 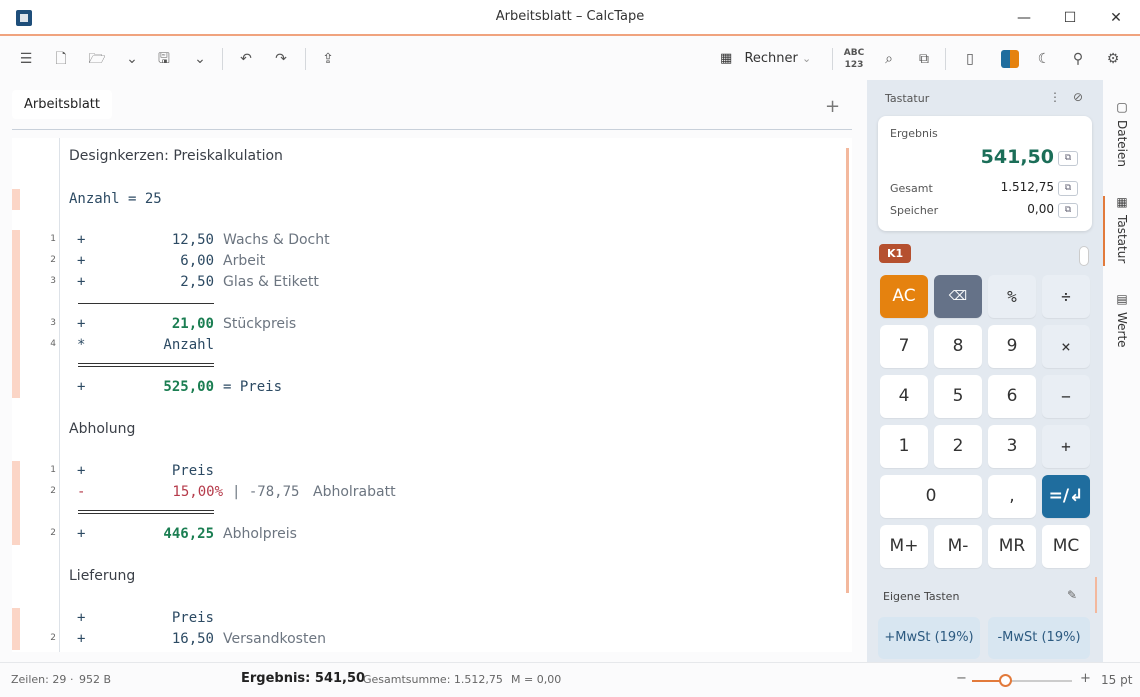 What do you see at coordinates (958, 346) in the screenshot?
I see `key-8: 8` at bounding box center [958, 346].